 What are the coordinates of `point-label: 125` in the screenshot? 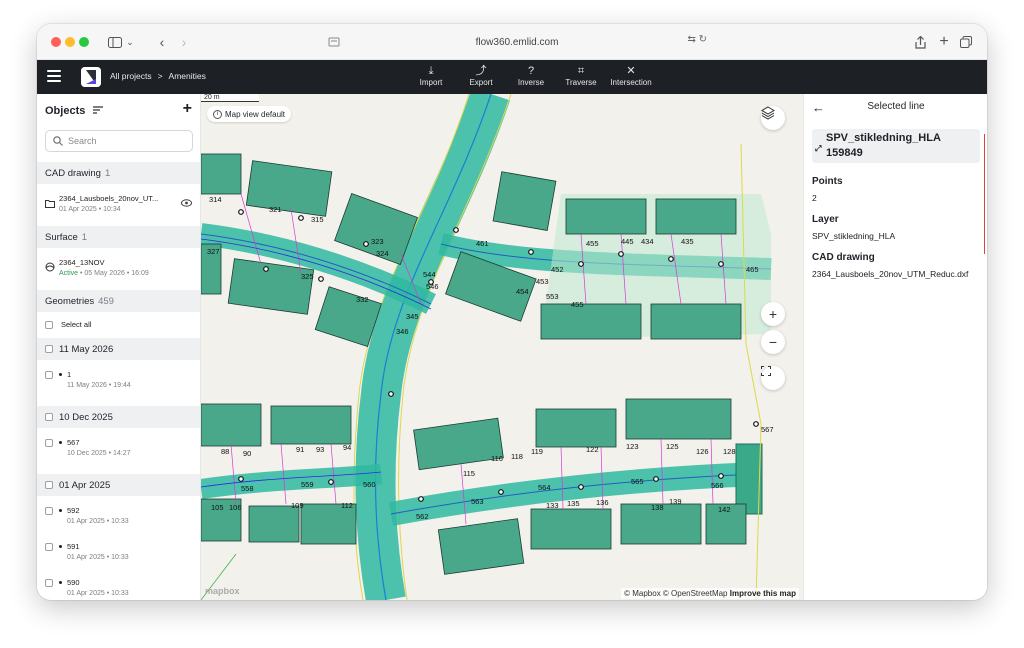 It's located at (672, 446).